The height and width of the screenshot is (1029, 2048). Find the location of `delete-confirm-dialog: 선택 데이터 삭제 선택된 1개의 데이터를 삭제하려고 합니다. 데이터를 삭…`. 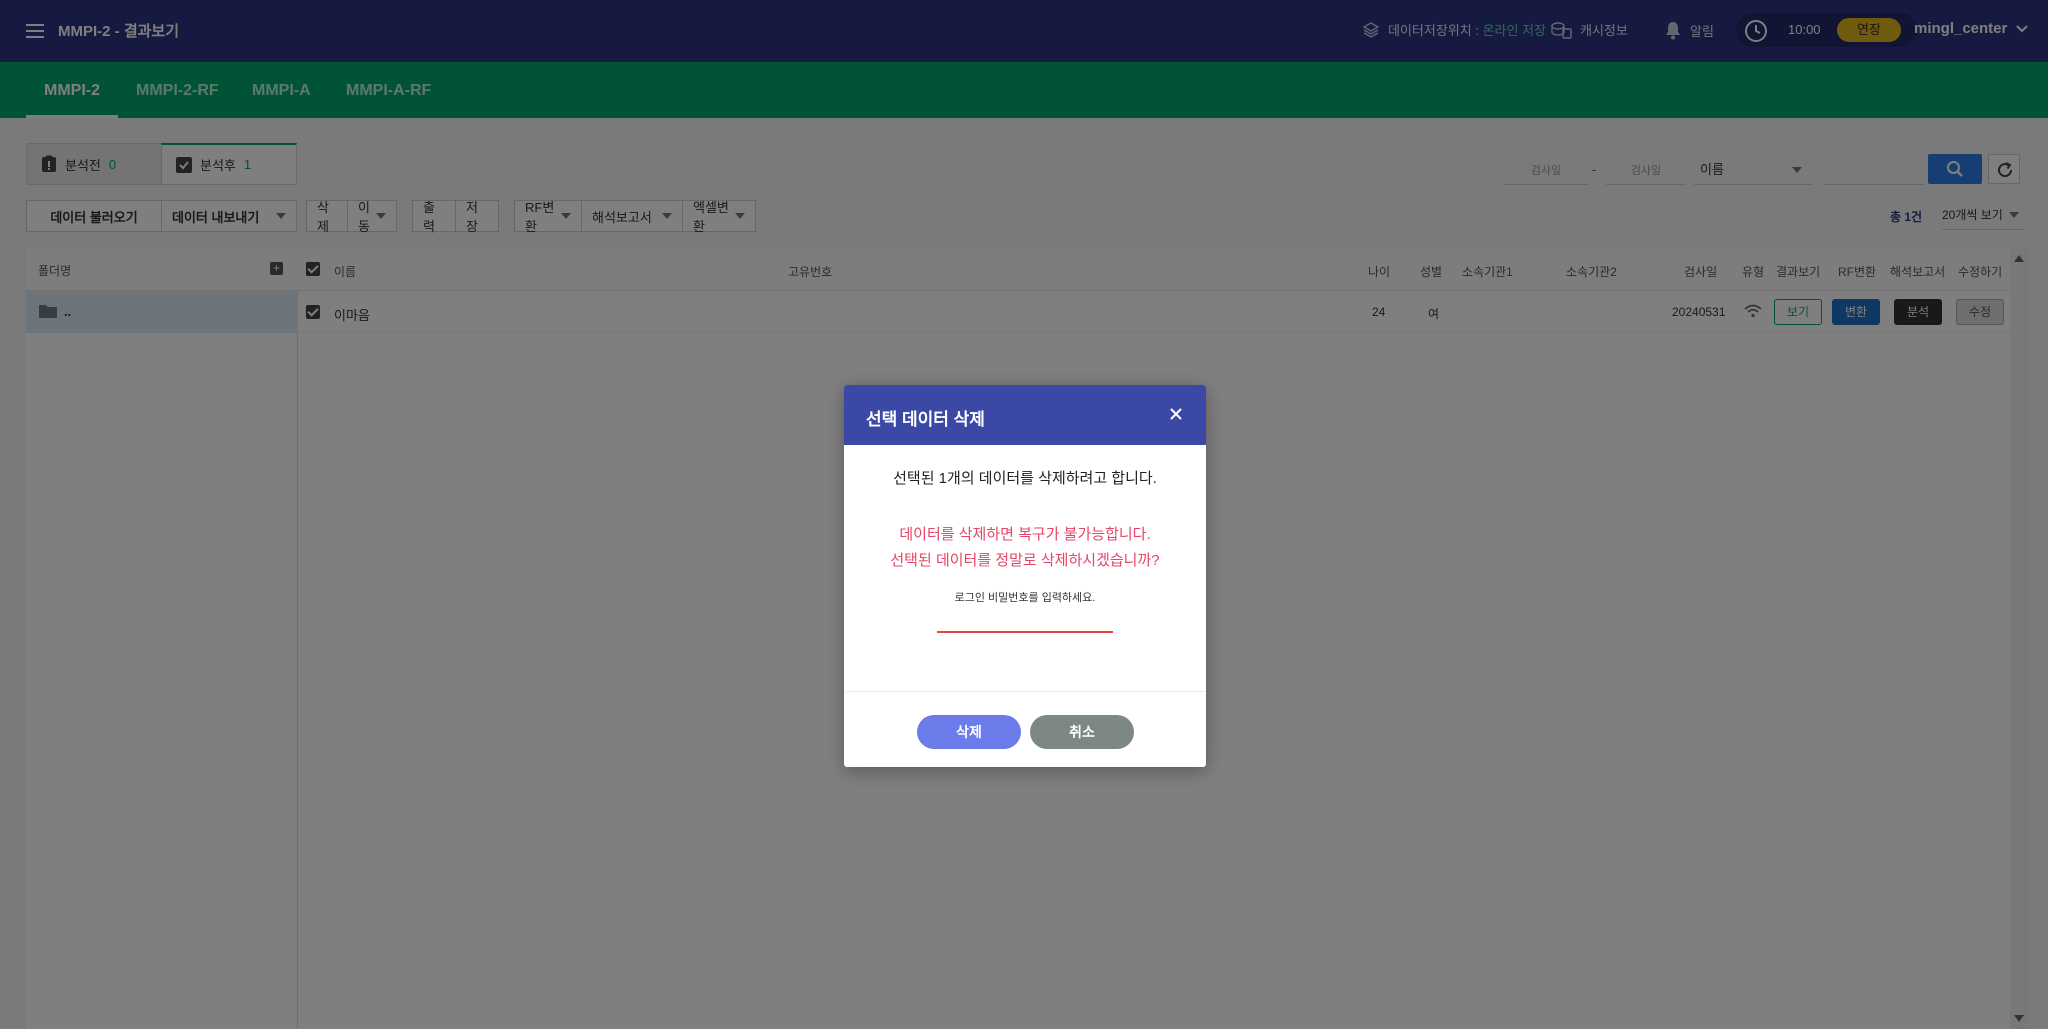

delete-confirm-dialog: 선택 데이터 삭제 선택된 1개의 데이터를 삭제하려고 합니다. 데이터를 삭… is located at coordinates (1025, 576).